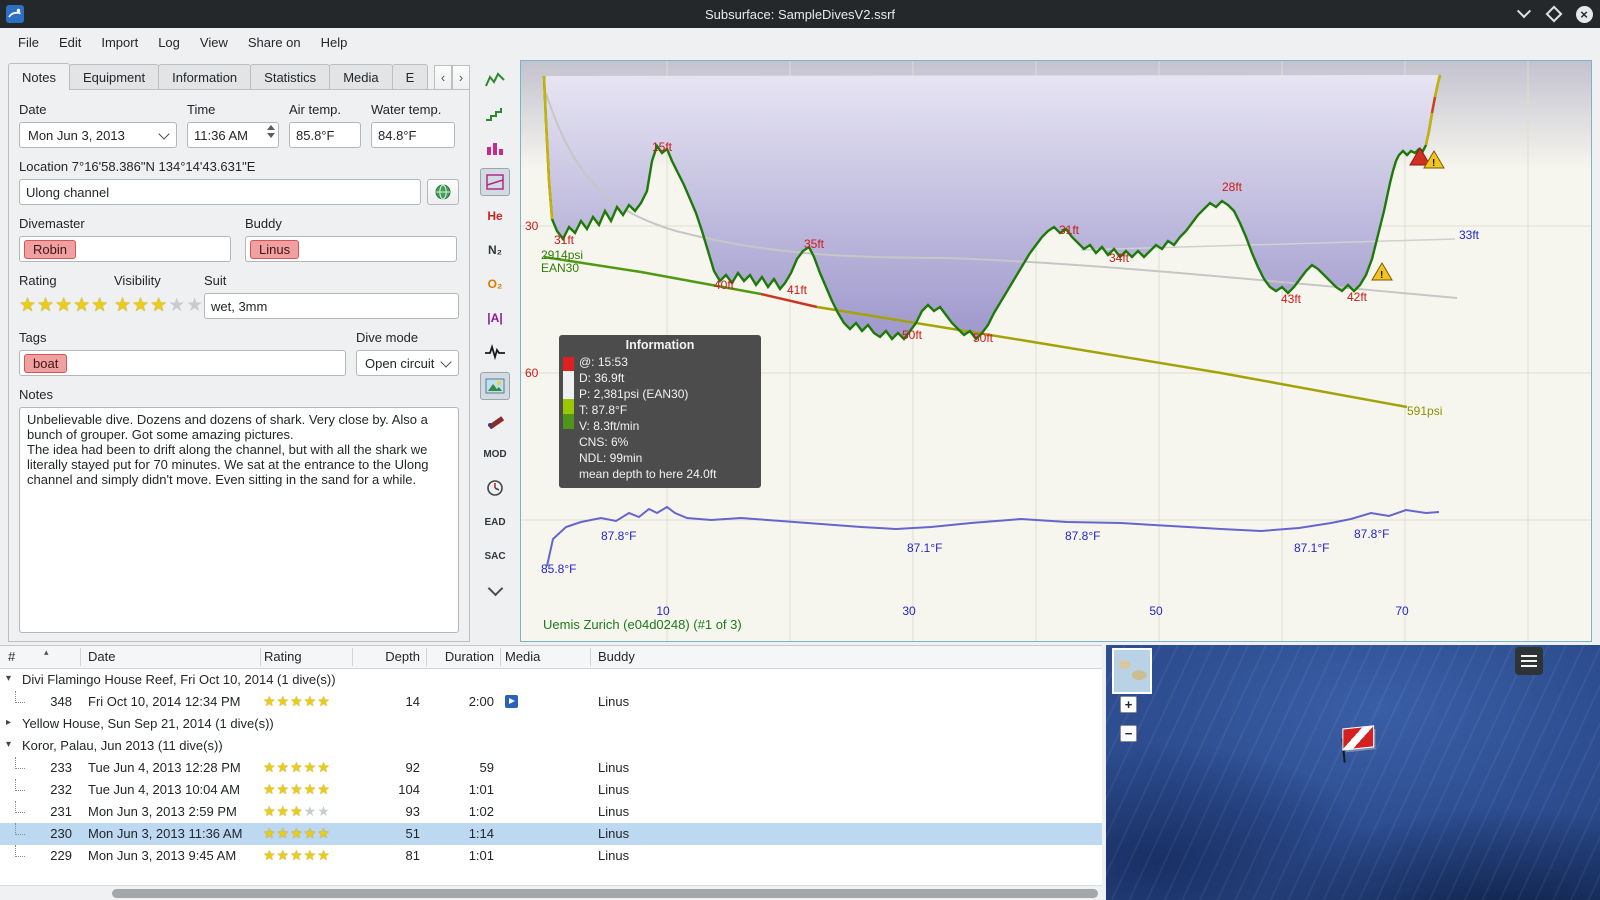 The width and height of the screenshot is (1600, 900). I want to click on increment-ceiling-icon, so click(495, 114).